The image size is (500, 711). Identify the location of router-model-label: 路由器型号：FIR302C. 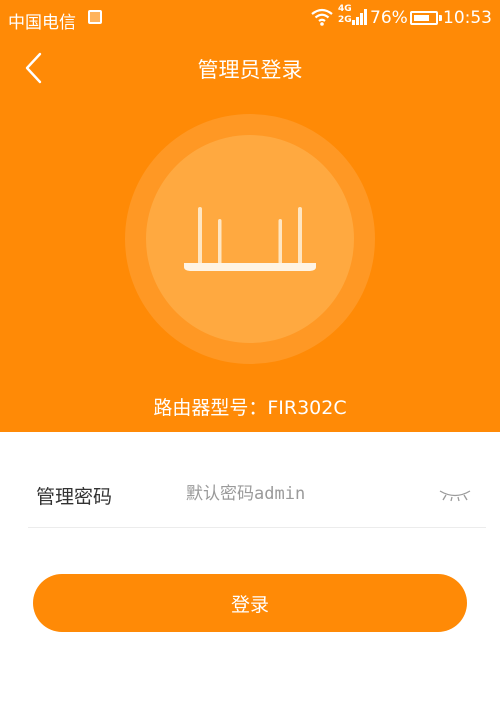
(250, 408).